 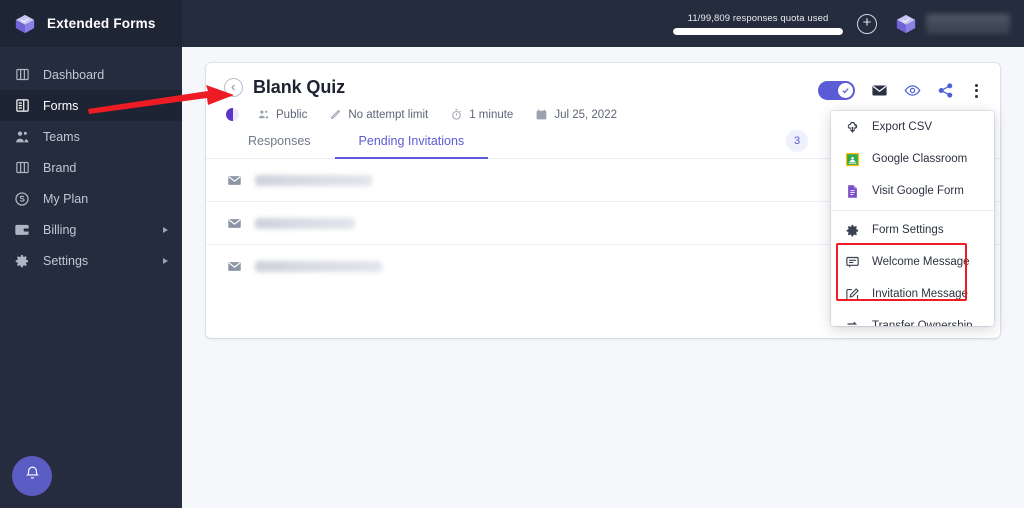 I want to click on cube-logo-icon, so click(x=25, y=24).